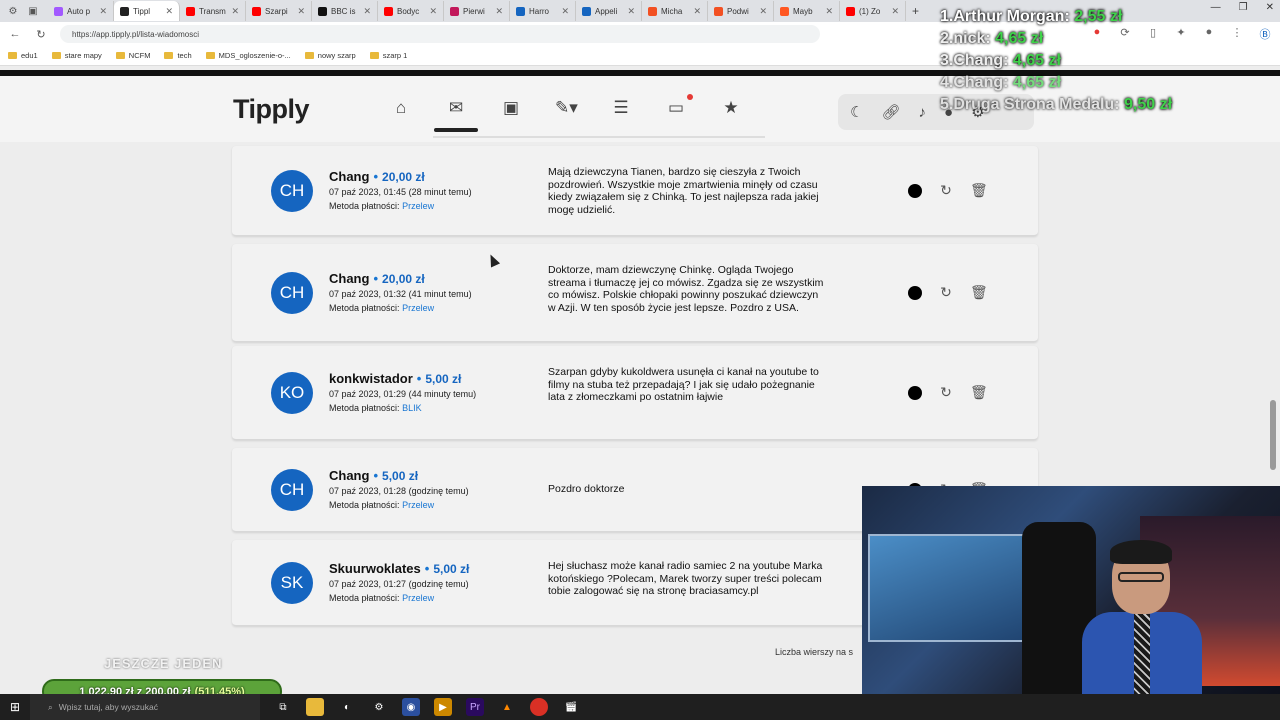 Image resolution: width=1280 pixels, height=720 pixels. What do you see at coordinates (1270, 7) in the screenshot?
I see `close-window-icon: ✕` at bounding box center [1270, 7].